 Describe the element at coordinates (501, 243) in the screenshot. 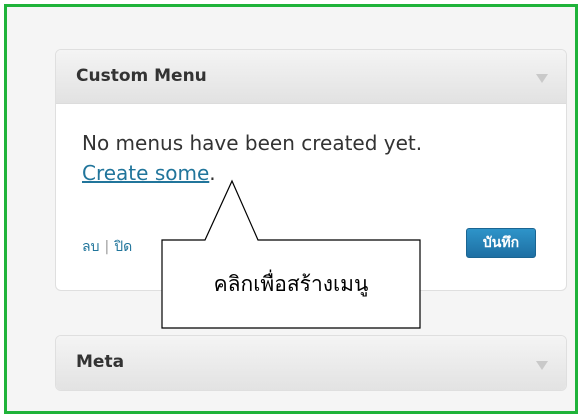

I see `save-button: บันทึก` at that location.